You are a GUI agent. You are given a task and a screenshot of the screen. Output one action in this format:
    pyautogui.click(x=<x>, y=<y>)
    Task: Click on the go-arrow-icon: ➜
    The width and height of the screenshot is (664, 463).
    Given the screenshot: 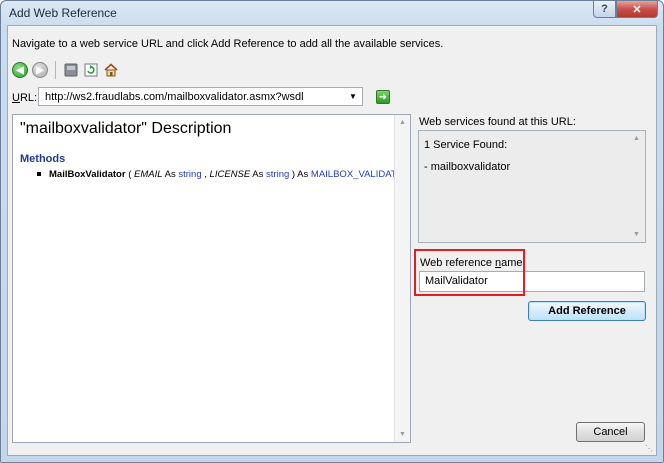 What is the action you would take?
    pyautogui.click(x=383, y=97)
    